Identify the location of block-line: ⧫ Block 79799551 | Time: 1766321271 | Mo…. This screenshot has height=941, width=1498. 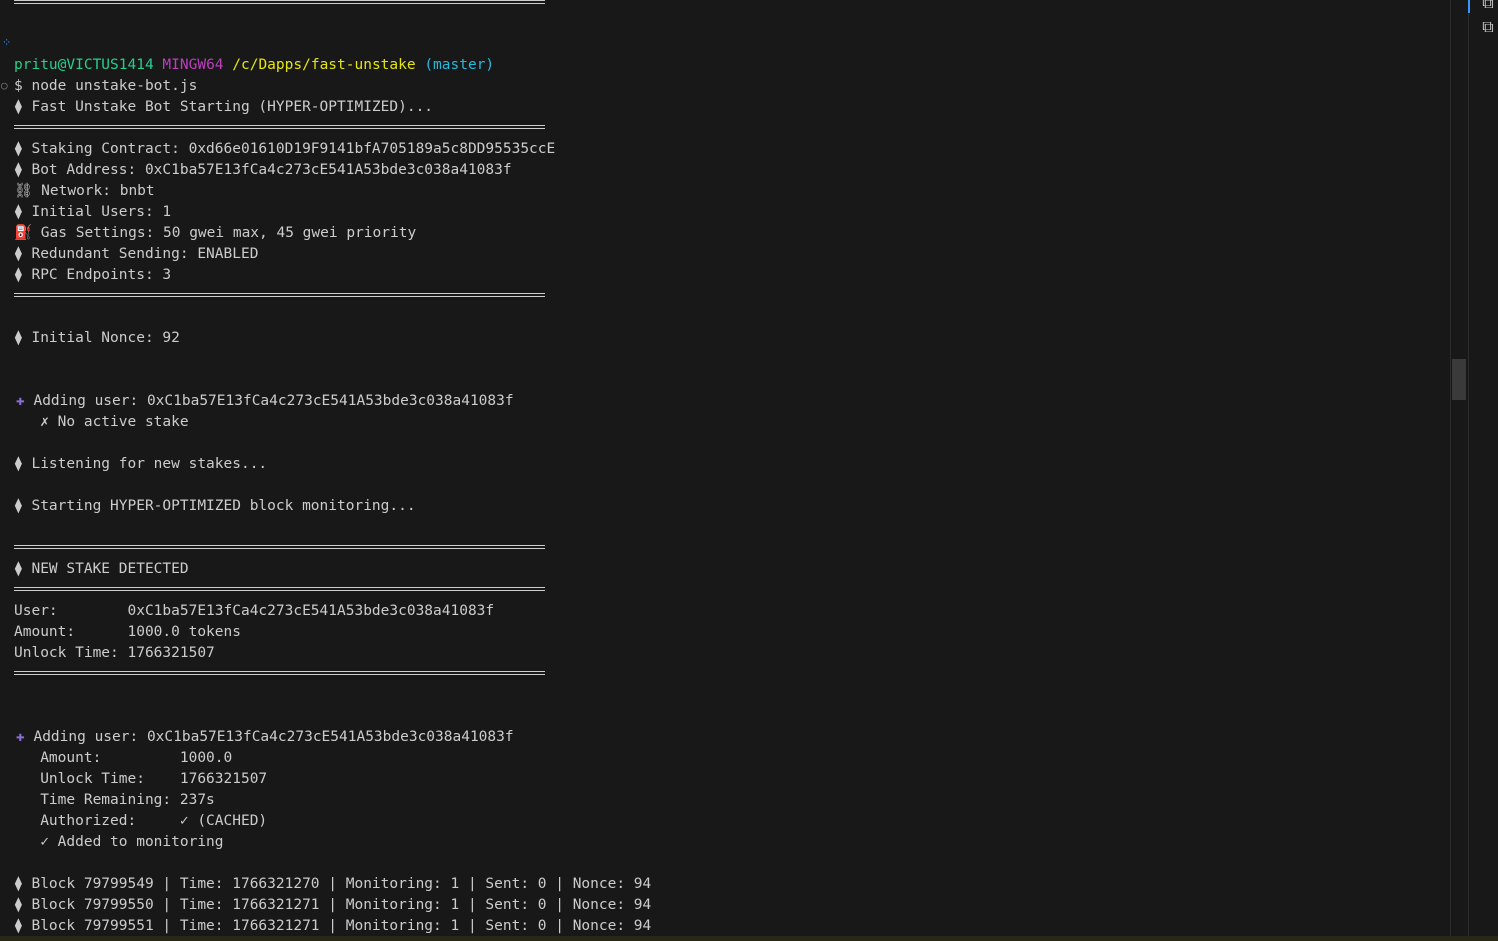
(333, 926).